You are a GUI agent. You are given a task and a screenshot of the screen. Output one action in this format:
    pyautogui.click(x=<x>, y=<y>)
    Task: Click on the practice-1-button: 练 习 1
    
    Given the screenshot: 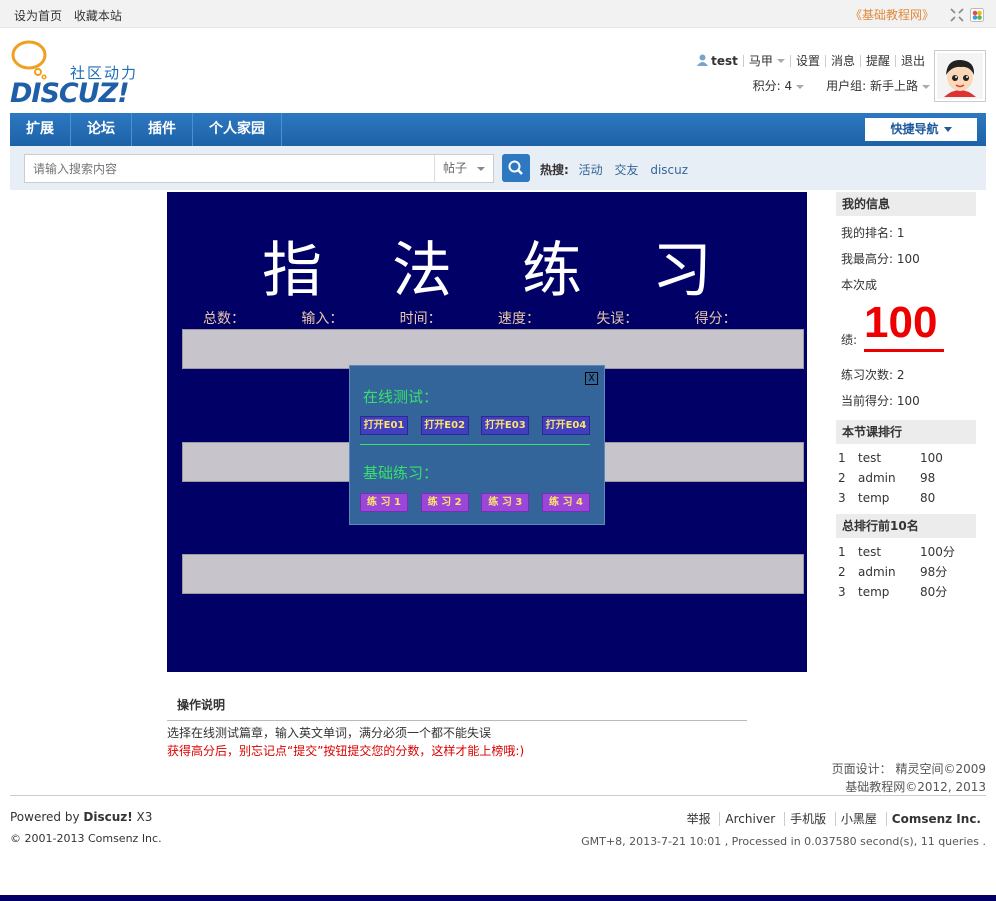 What is the action you would take?
    pyautogui.click(x=384, y=502)
    